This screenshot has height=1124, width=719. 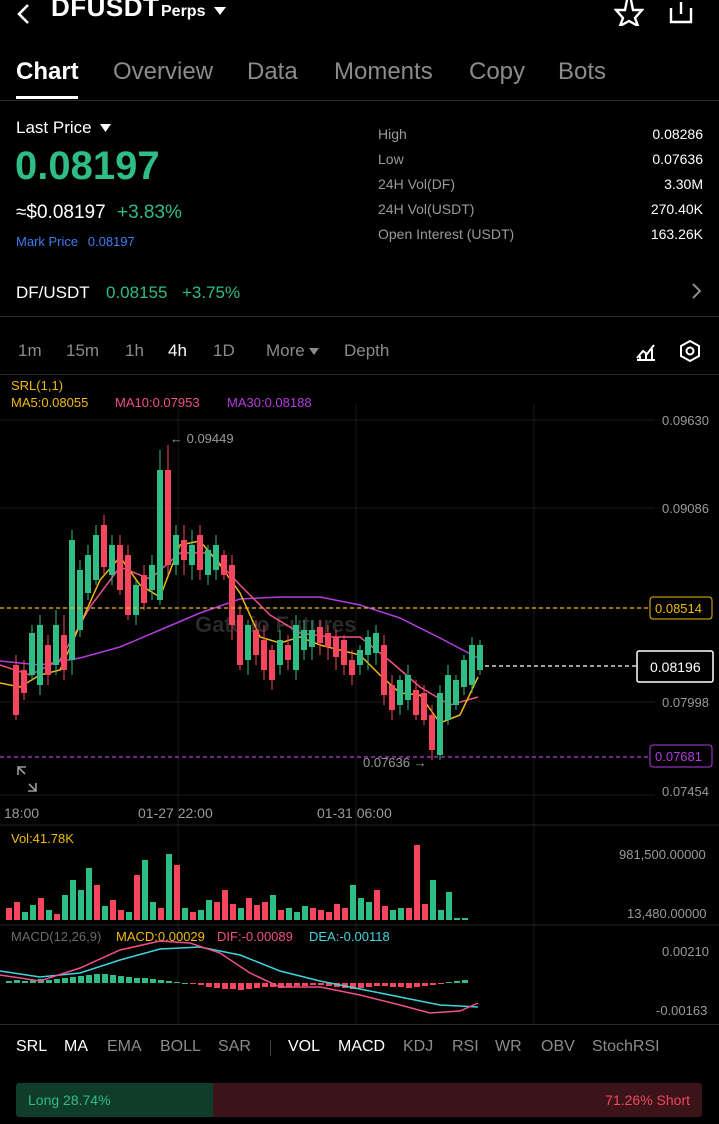 I want to click on interval-1h: 1h, so click(x=134, y=351).